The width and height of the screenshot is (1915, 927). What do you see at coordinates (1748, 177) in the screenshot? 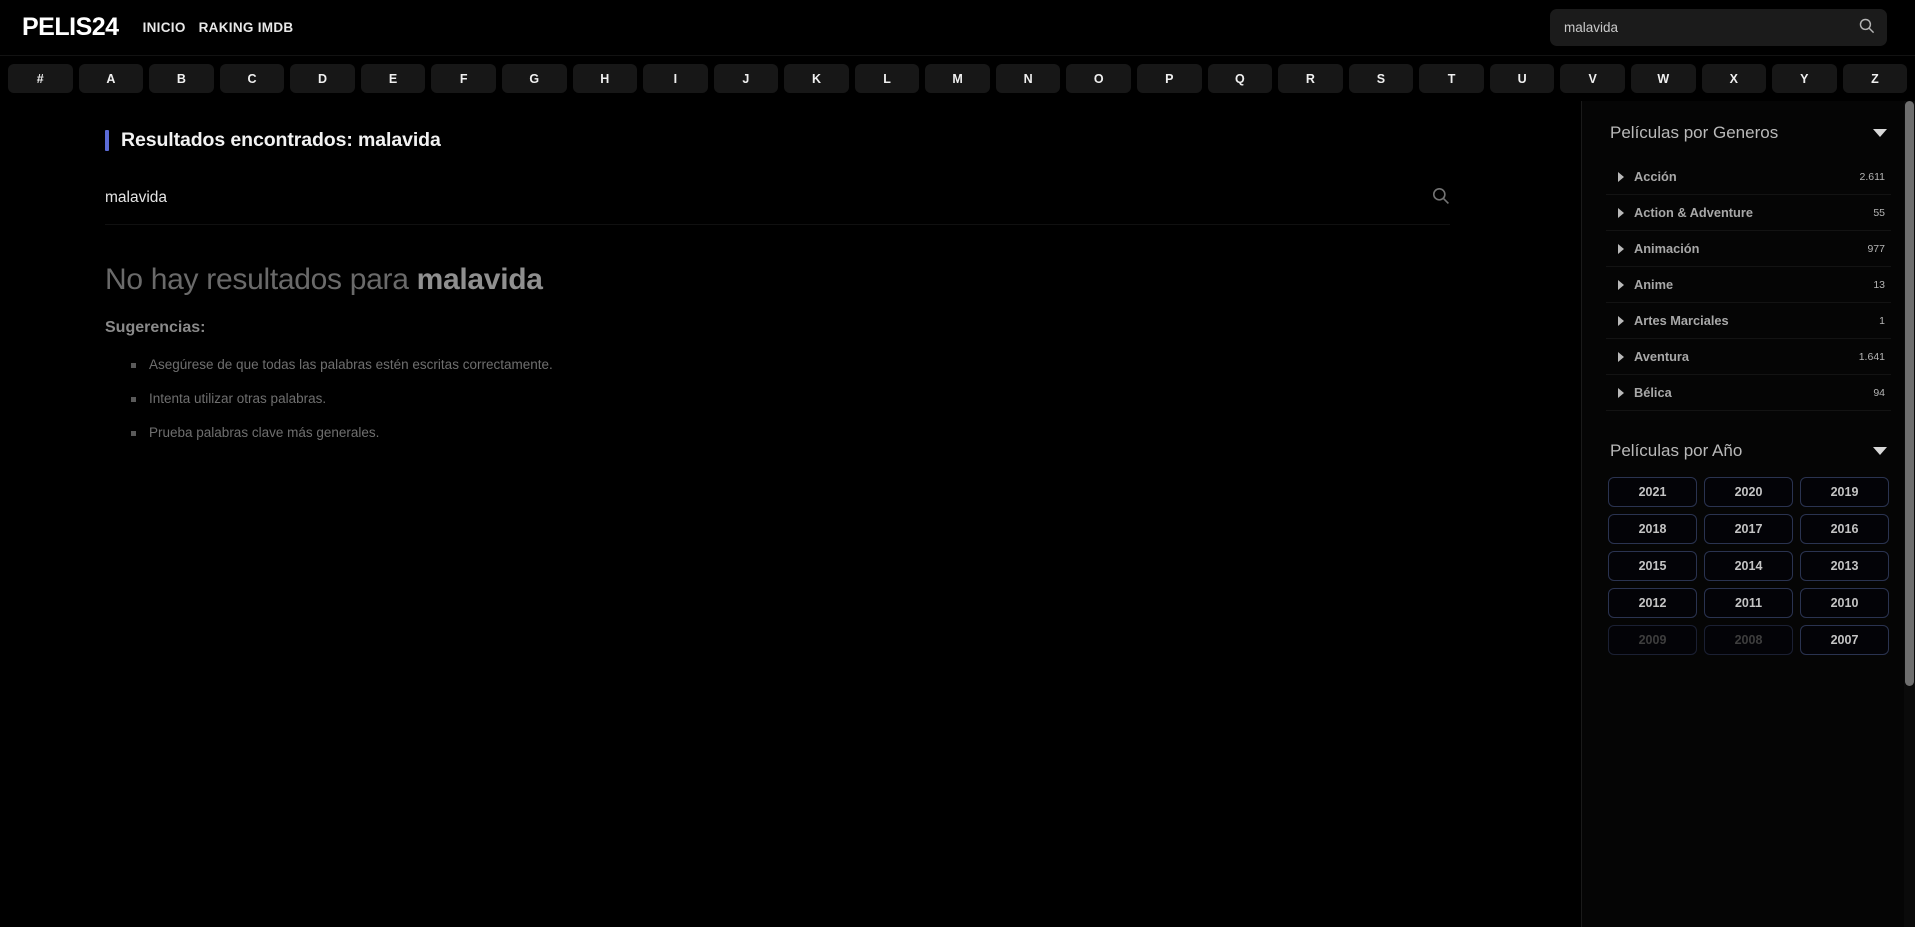
I see `genre-row: Acción 2.611` at bounding box center [1748, 177].